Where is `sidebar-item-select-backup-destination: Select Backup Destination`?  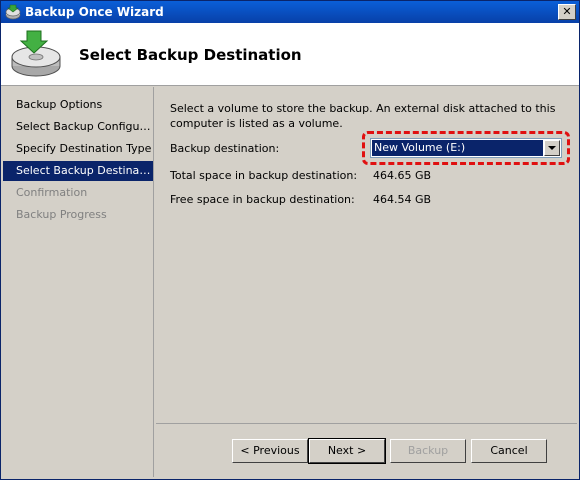 sidebar-item-select-backup-destination: Select Backup Destination is located at coordinates (78, 171).